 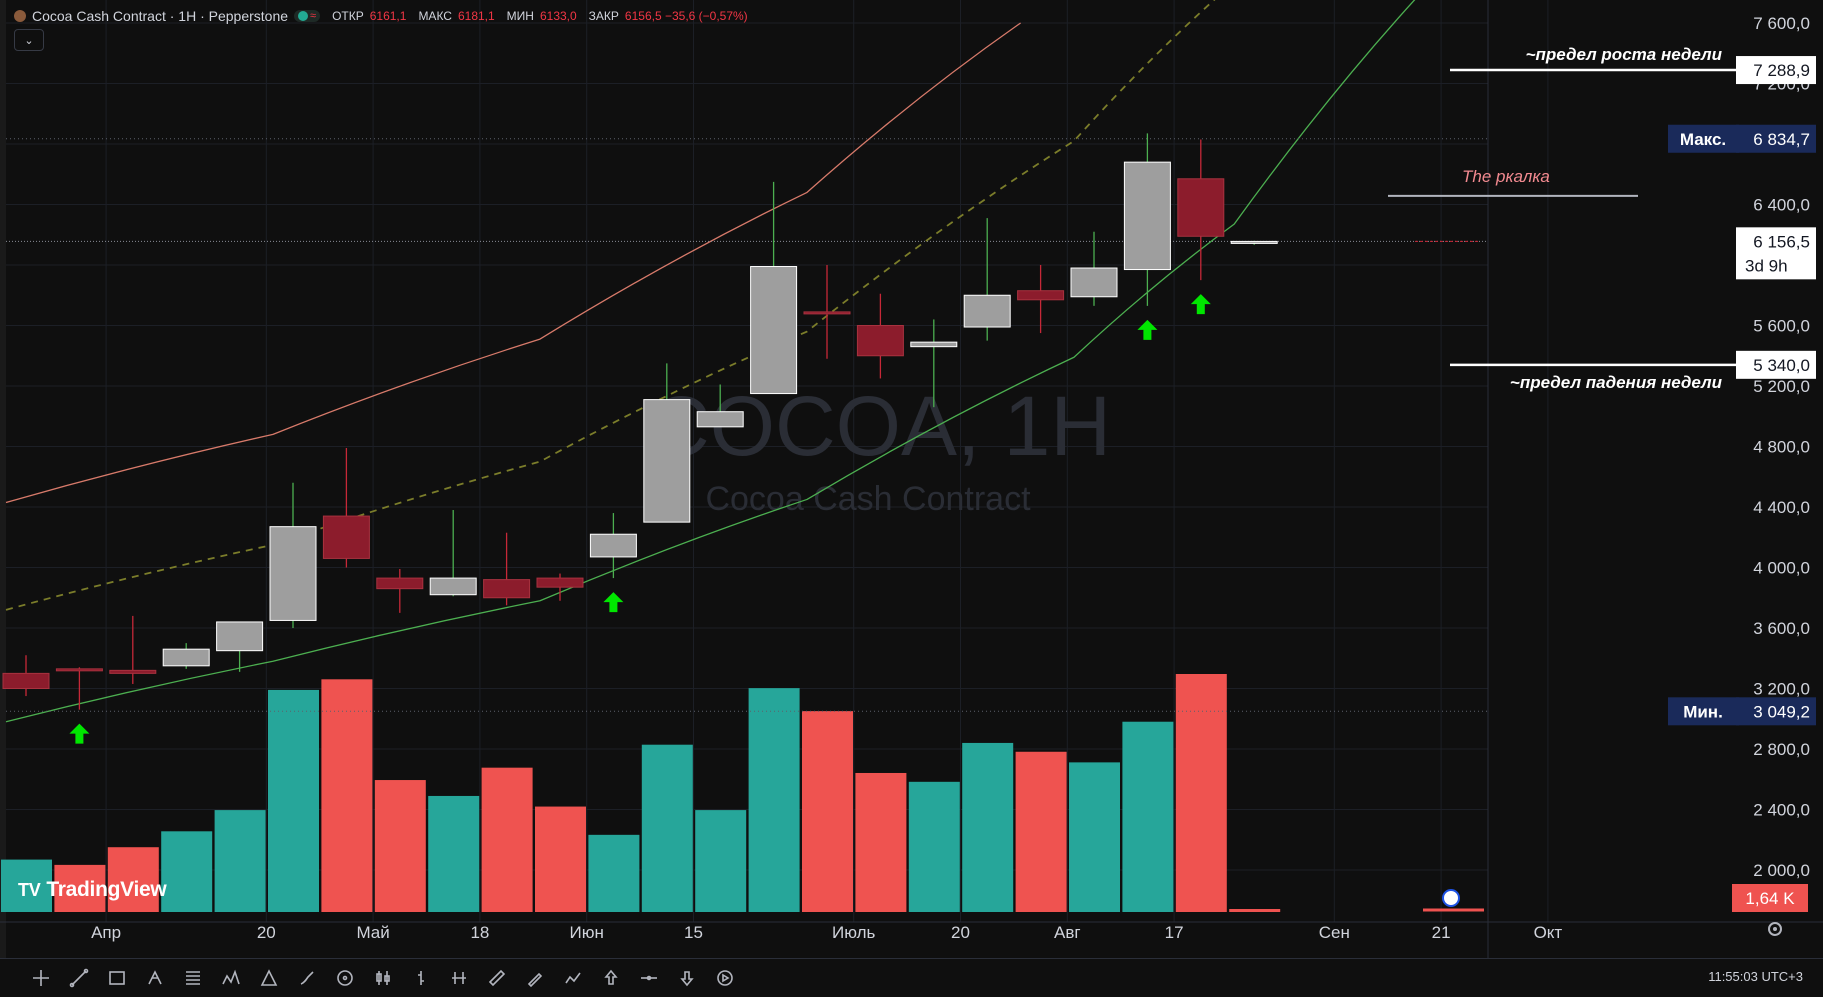 I want to click on arrow-down-tool-button, so click(x=687, y=978).